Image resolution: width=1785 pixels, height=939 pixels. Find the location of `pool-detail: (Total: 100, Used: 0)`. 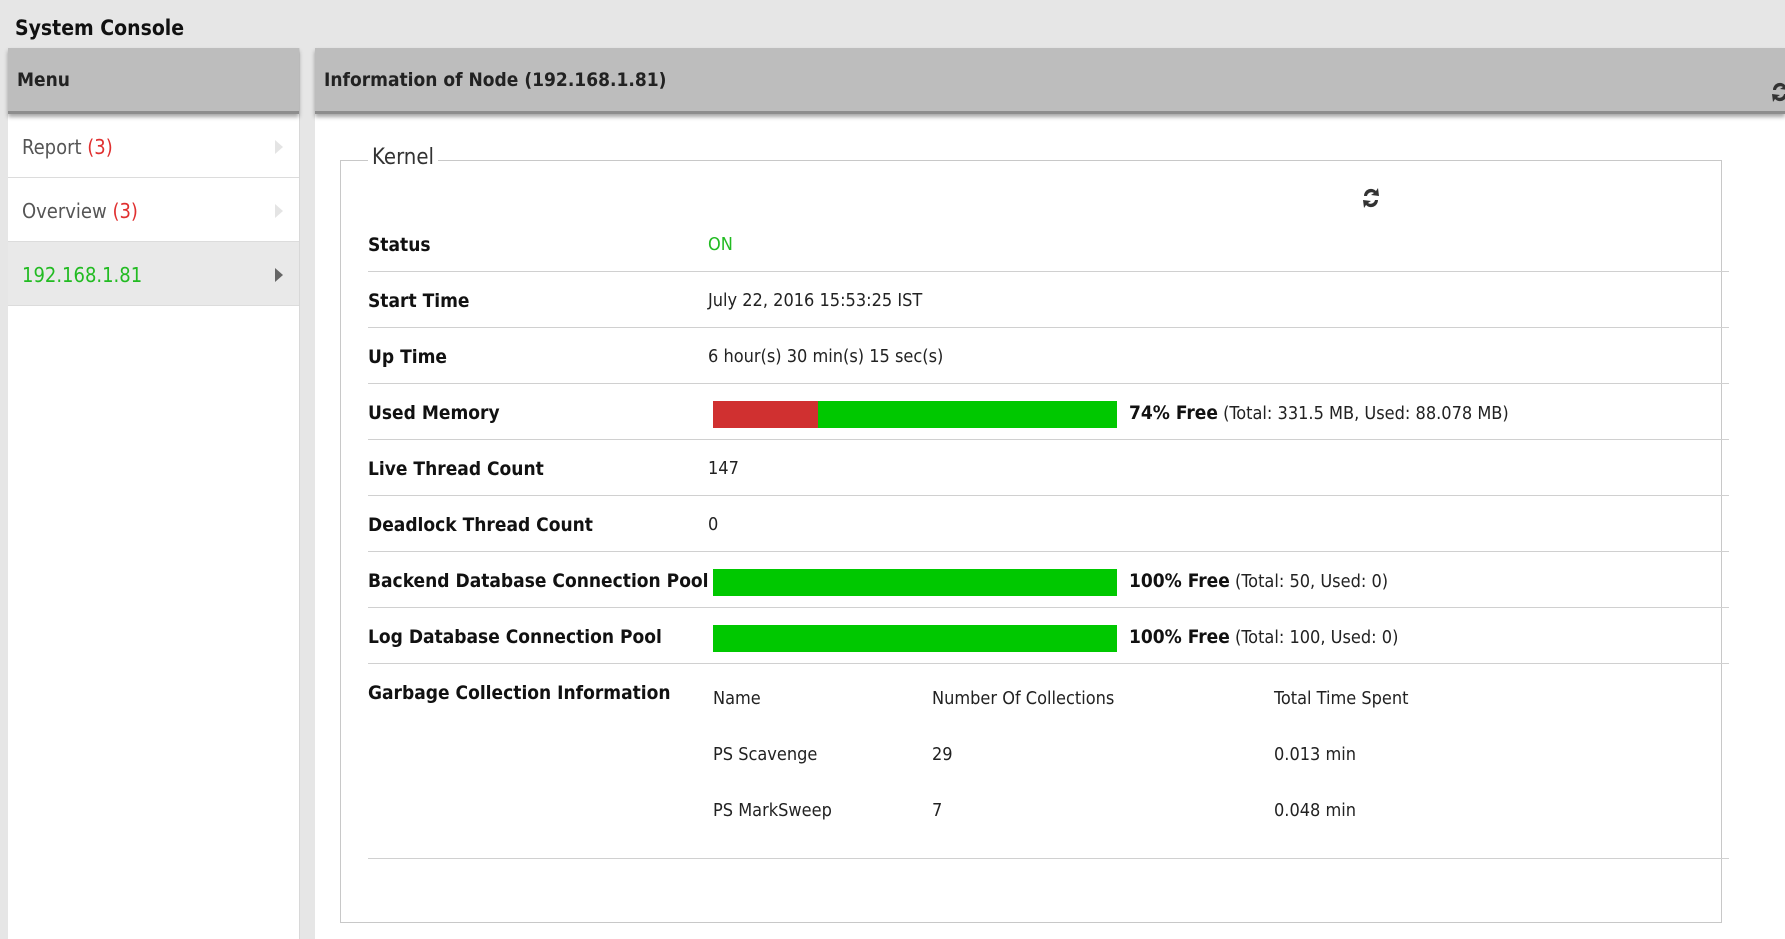

pool-detail: (Total: 100, Used: 0) is located at coordinates (1317, 637).